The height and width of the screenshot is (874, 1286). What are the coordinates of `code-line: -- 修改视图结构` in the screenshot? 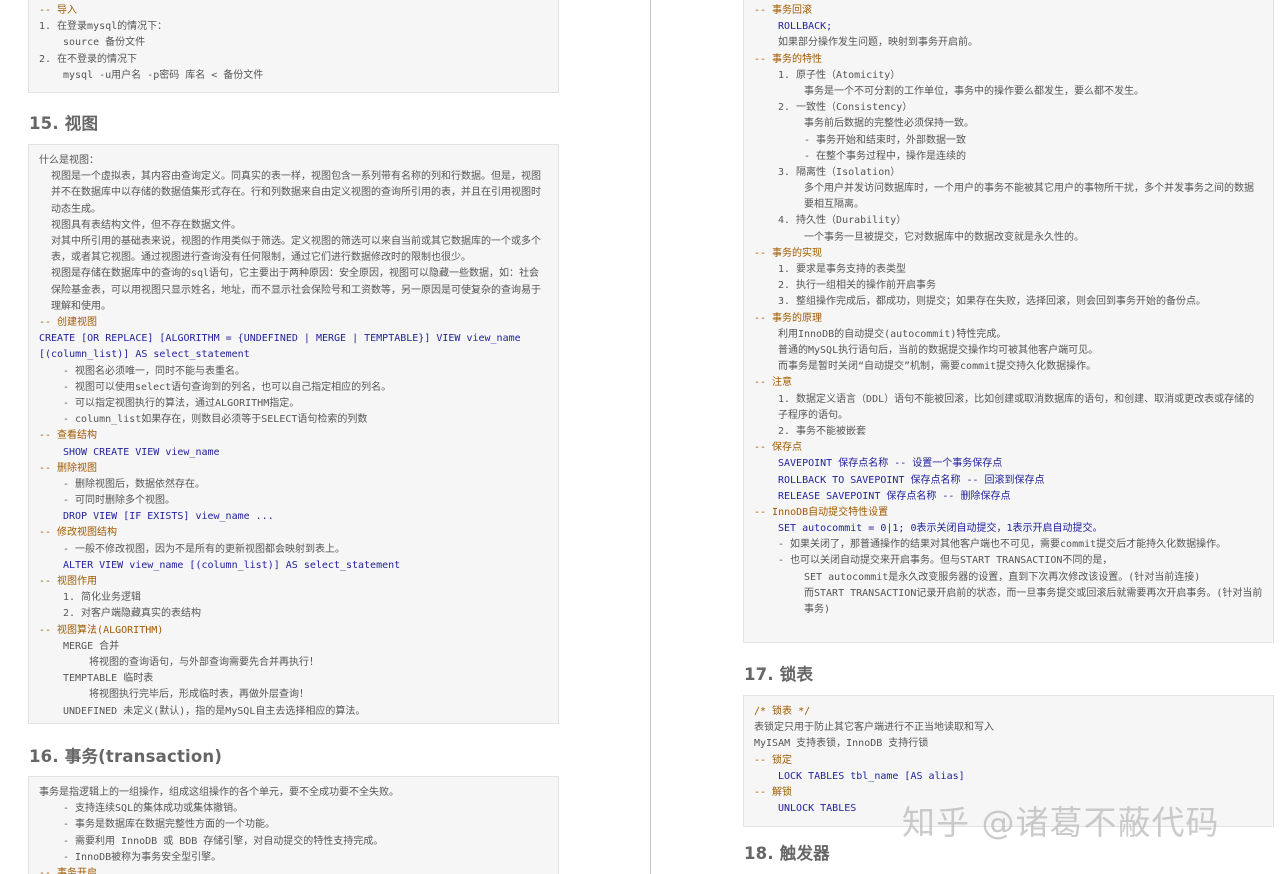 It's located at (78, 533).